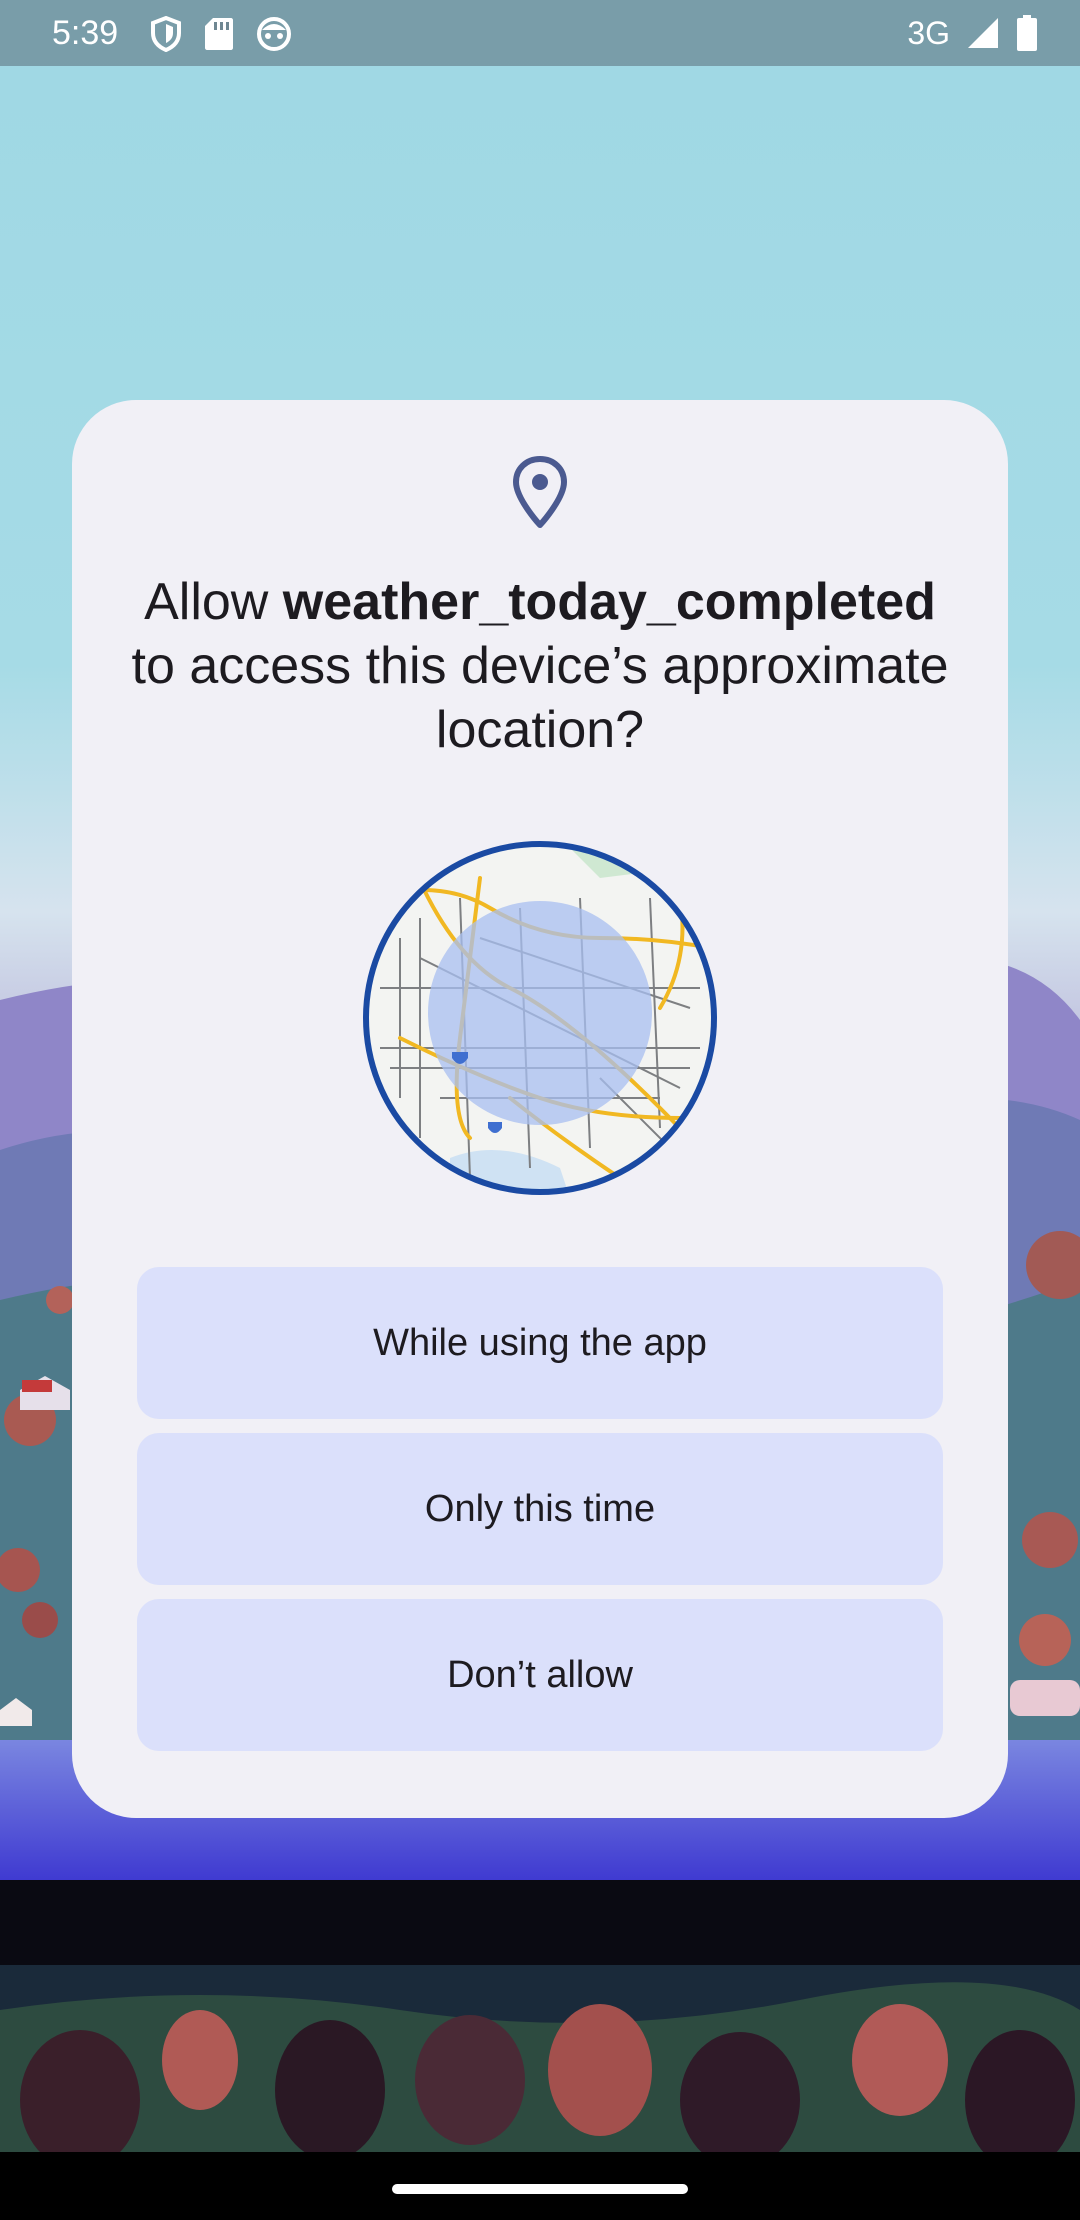 Image resolution: width=1080 pixels, height=2220 pixels. What do you see at coordinates (928, 33) in the screenshot?
I see `network-type: 3G` at bounding box center [928, 33].